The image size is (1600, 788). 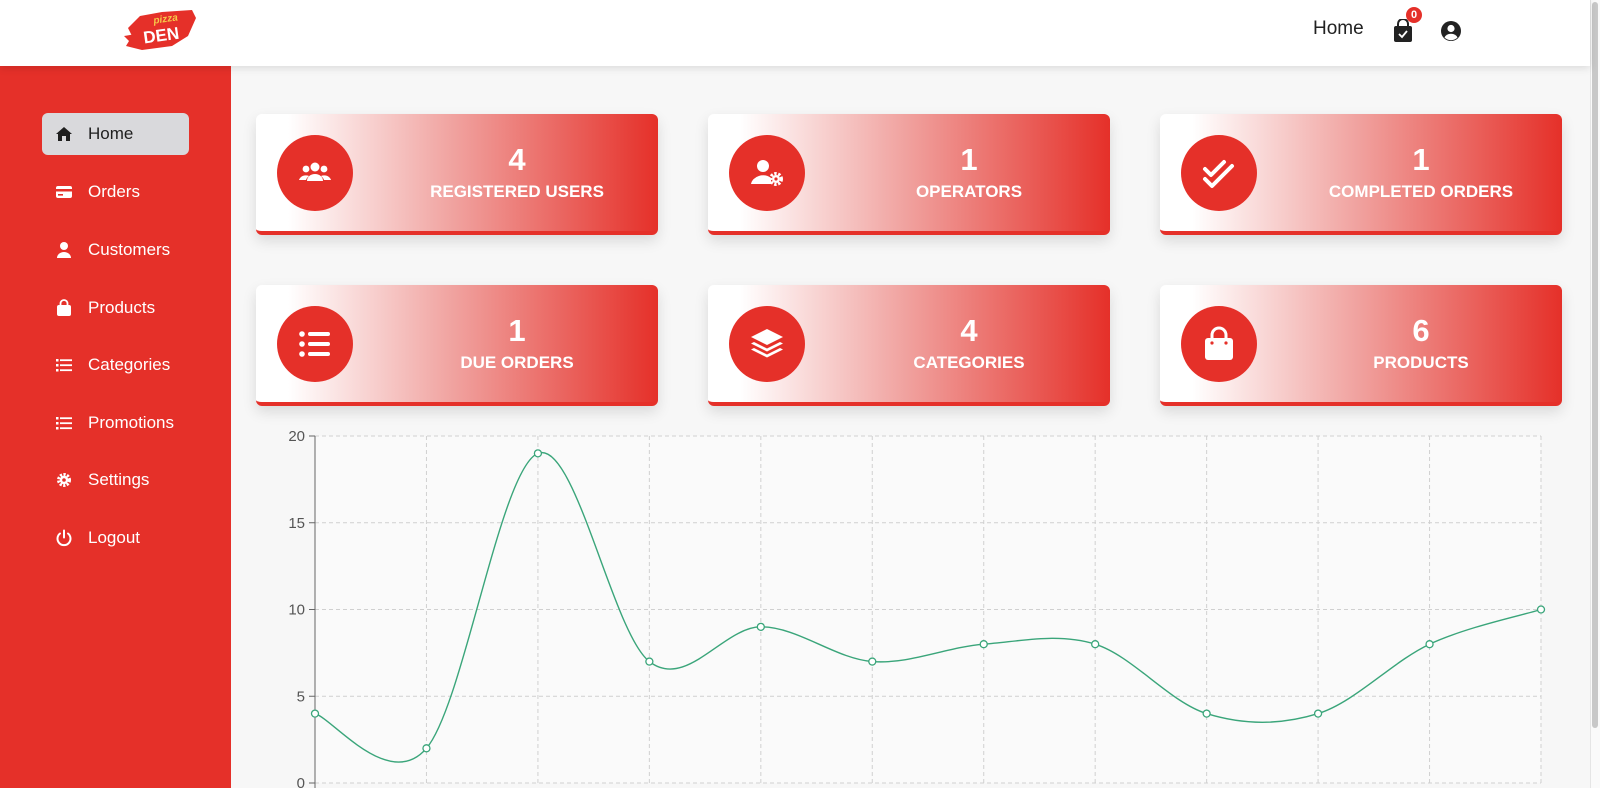 What do you see at coordinates (1219, 173) in the screenshot?
I see `double-check-icon` at bounding box center [1219, 173].